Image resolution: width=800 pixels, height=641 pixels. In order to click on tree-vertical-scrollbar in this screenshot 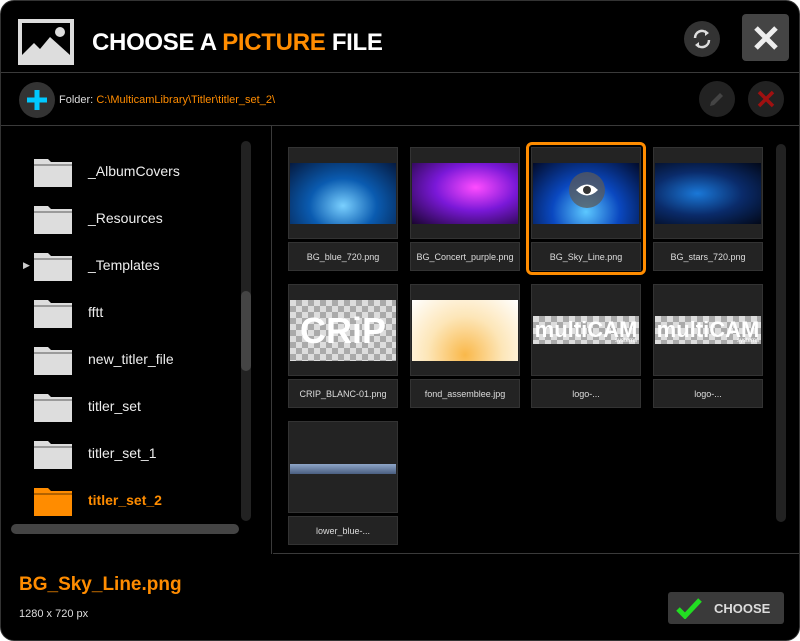, I will do `click(246, 331)`.